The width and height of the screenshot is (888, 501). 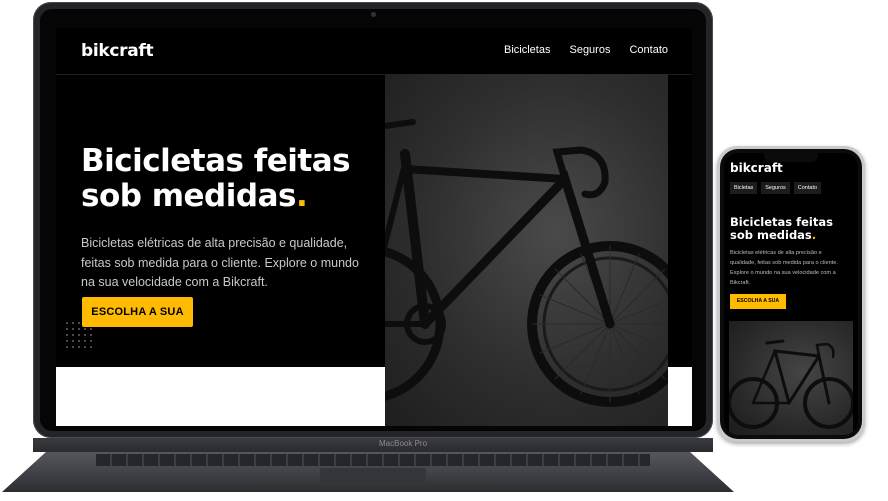 What do you see at coordinates (373, 445) in the screenshot?
I see `laptop-hinge: MacBook Pro` at bounding box center [373, 445].